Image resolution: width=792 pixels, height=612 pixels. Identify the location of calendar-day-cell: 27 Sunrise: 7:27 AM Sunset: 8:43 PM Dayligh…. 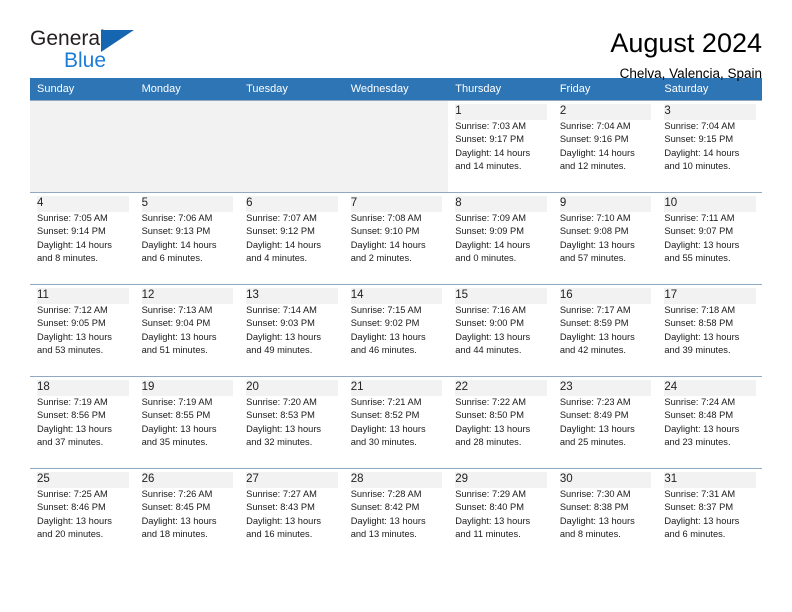
(291, 514).